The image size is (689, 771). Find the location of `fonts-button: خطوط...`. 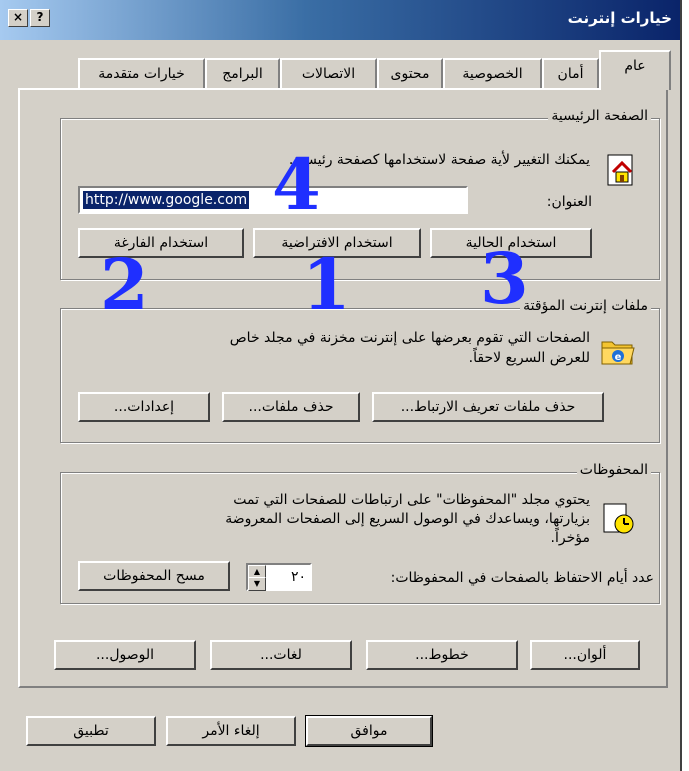

fonts-button: خطوط... is located at coordinates (442, 655).